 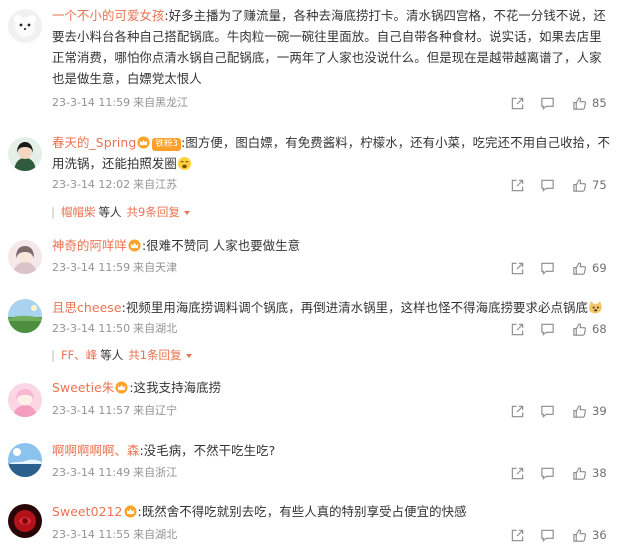 I want to click on comment-text-block: Sweet0212 :既然舍不得吃就别去吃，有些人真的特别享受占便宜的快感, so click(x=332, y=511).